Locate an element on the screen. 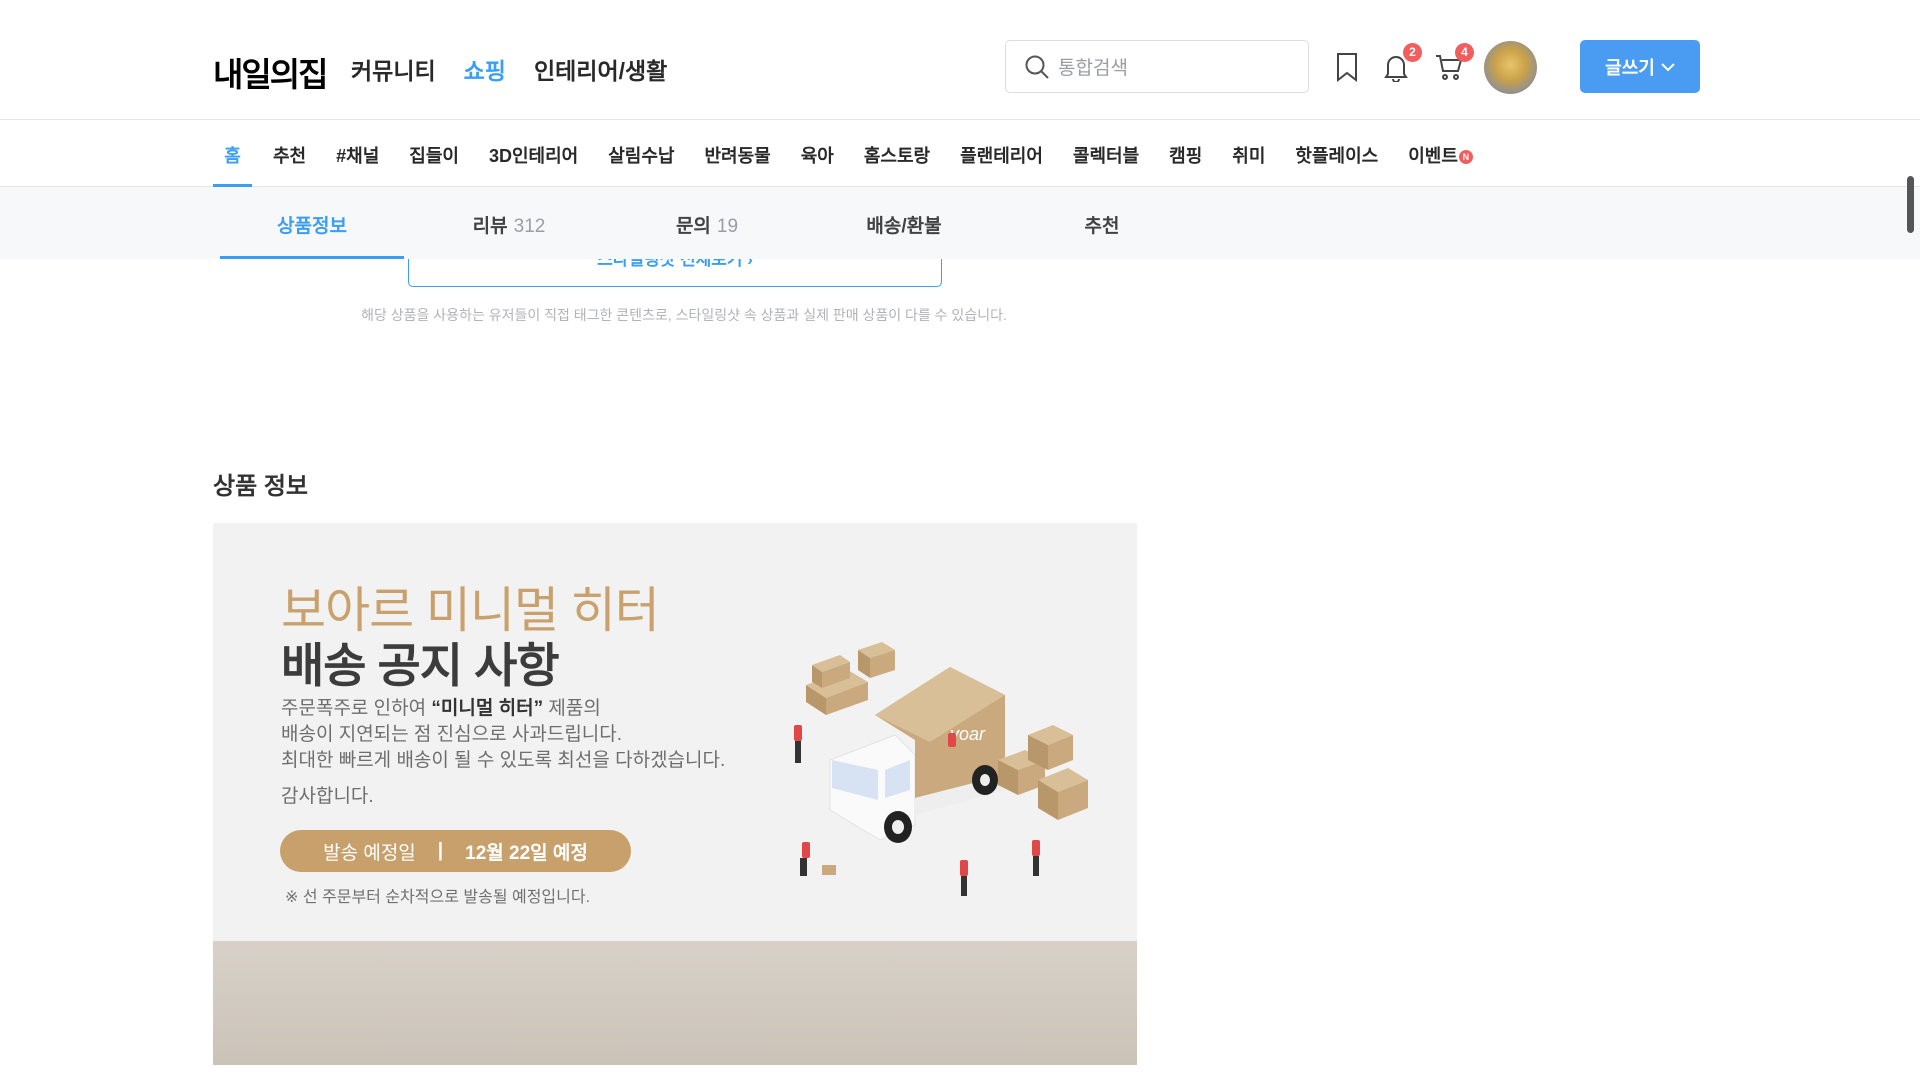 The width and height of the screenshot is (1920, 1080). tab-questions: 문의 19 is located at coordinates (707, 224).